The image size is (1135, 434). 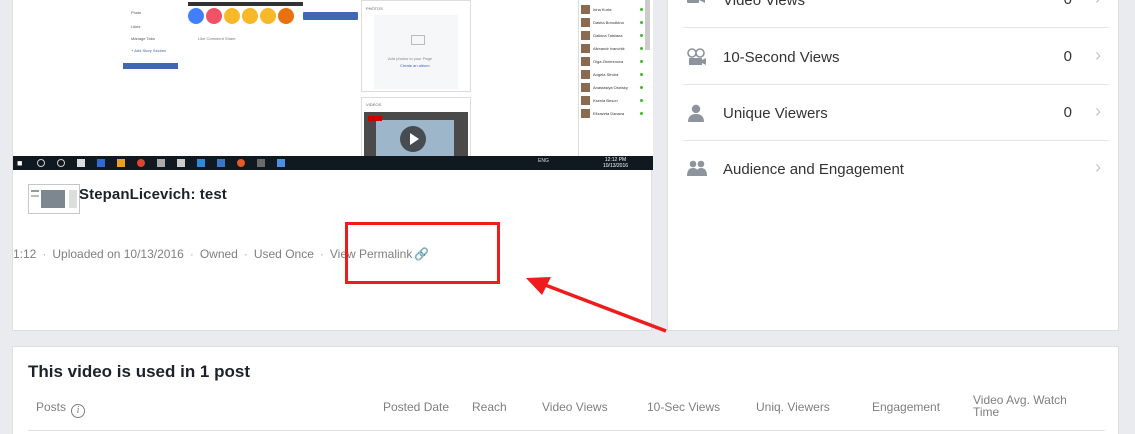 What do you see at coordinates (61, 163) in the screenshot?
I see `cortana-icon` at bounding box center [61, 163].